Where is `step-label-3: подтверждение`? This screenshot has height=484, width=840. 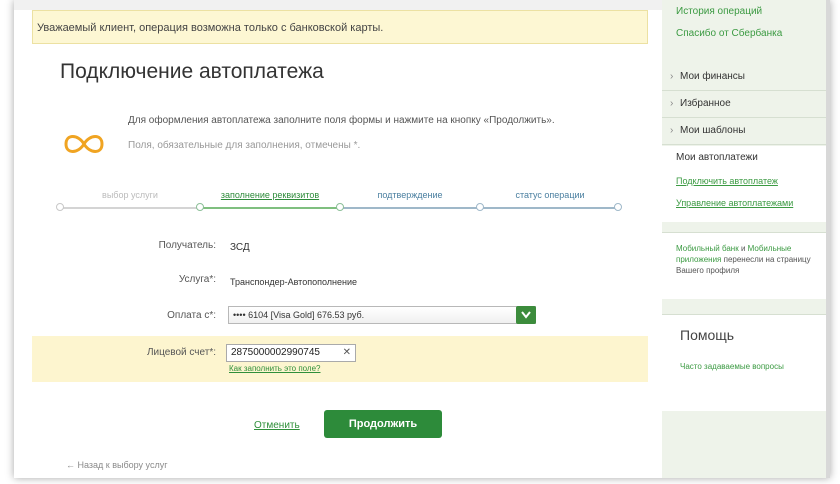 step-label-3: подтверждение is located at coordinates (410, 195).